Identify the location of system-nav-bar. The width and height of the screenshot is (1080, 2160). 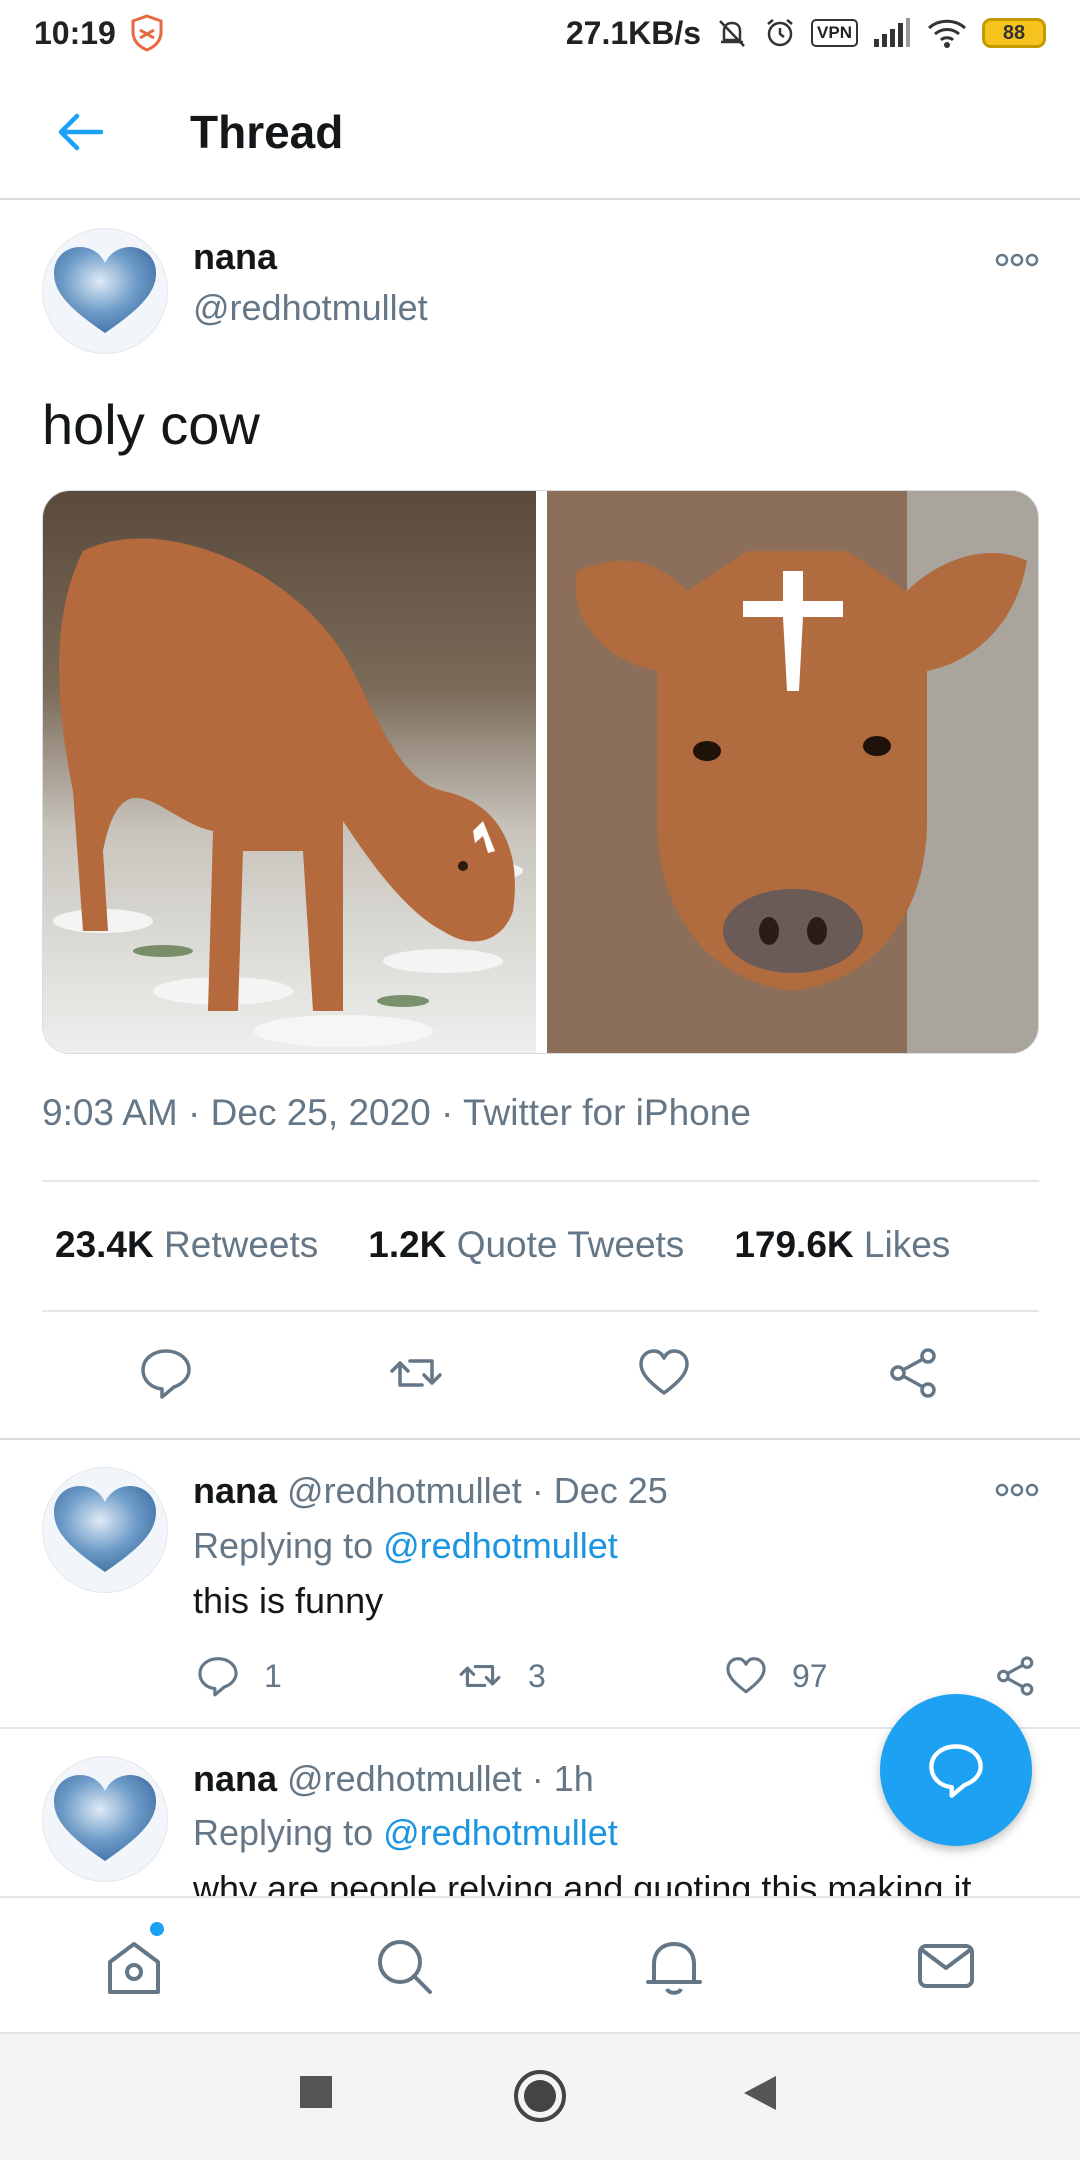
(540, 2096).